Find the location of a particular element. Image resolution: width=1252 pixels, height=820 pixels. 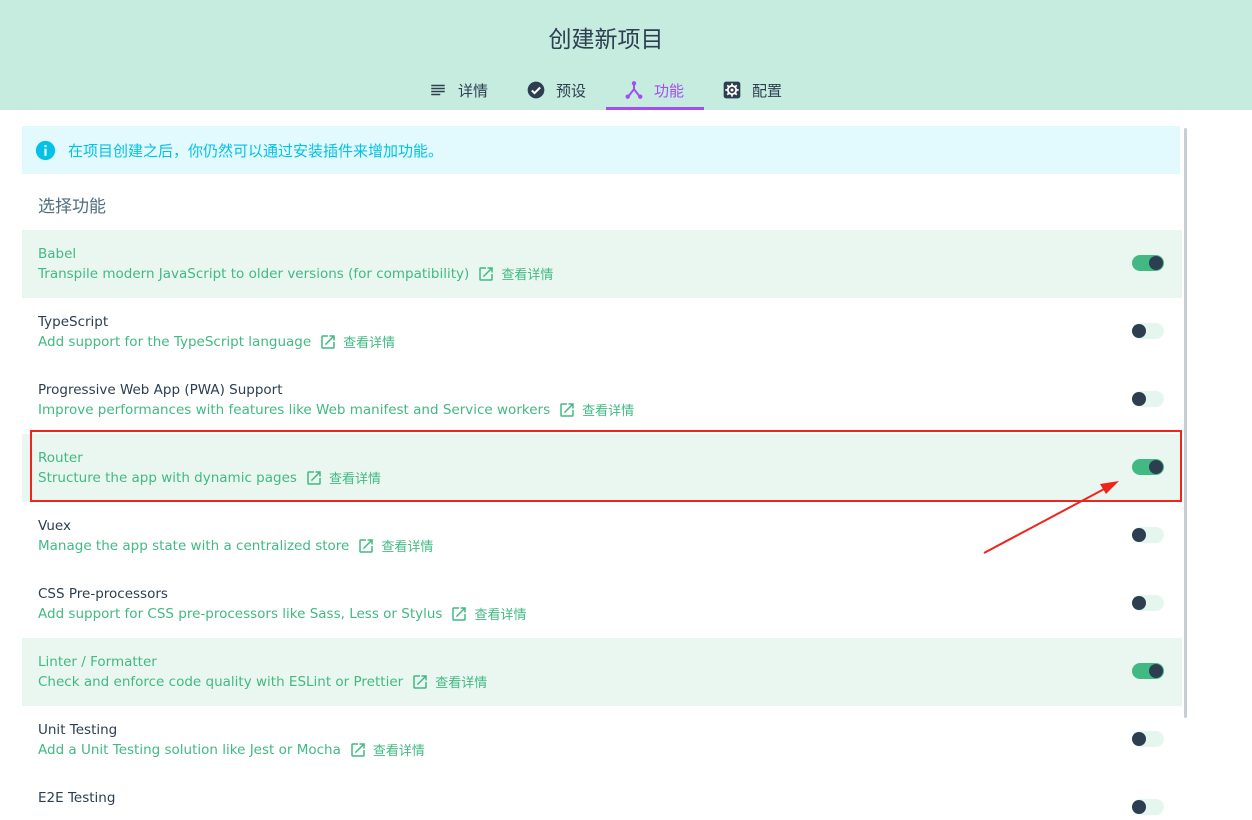

tab-bar: 详情 预设 功能 配置 is located at coordinates (626, 90).